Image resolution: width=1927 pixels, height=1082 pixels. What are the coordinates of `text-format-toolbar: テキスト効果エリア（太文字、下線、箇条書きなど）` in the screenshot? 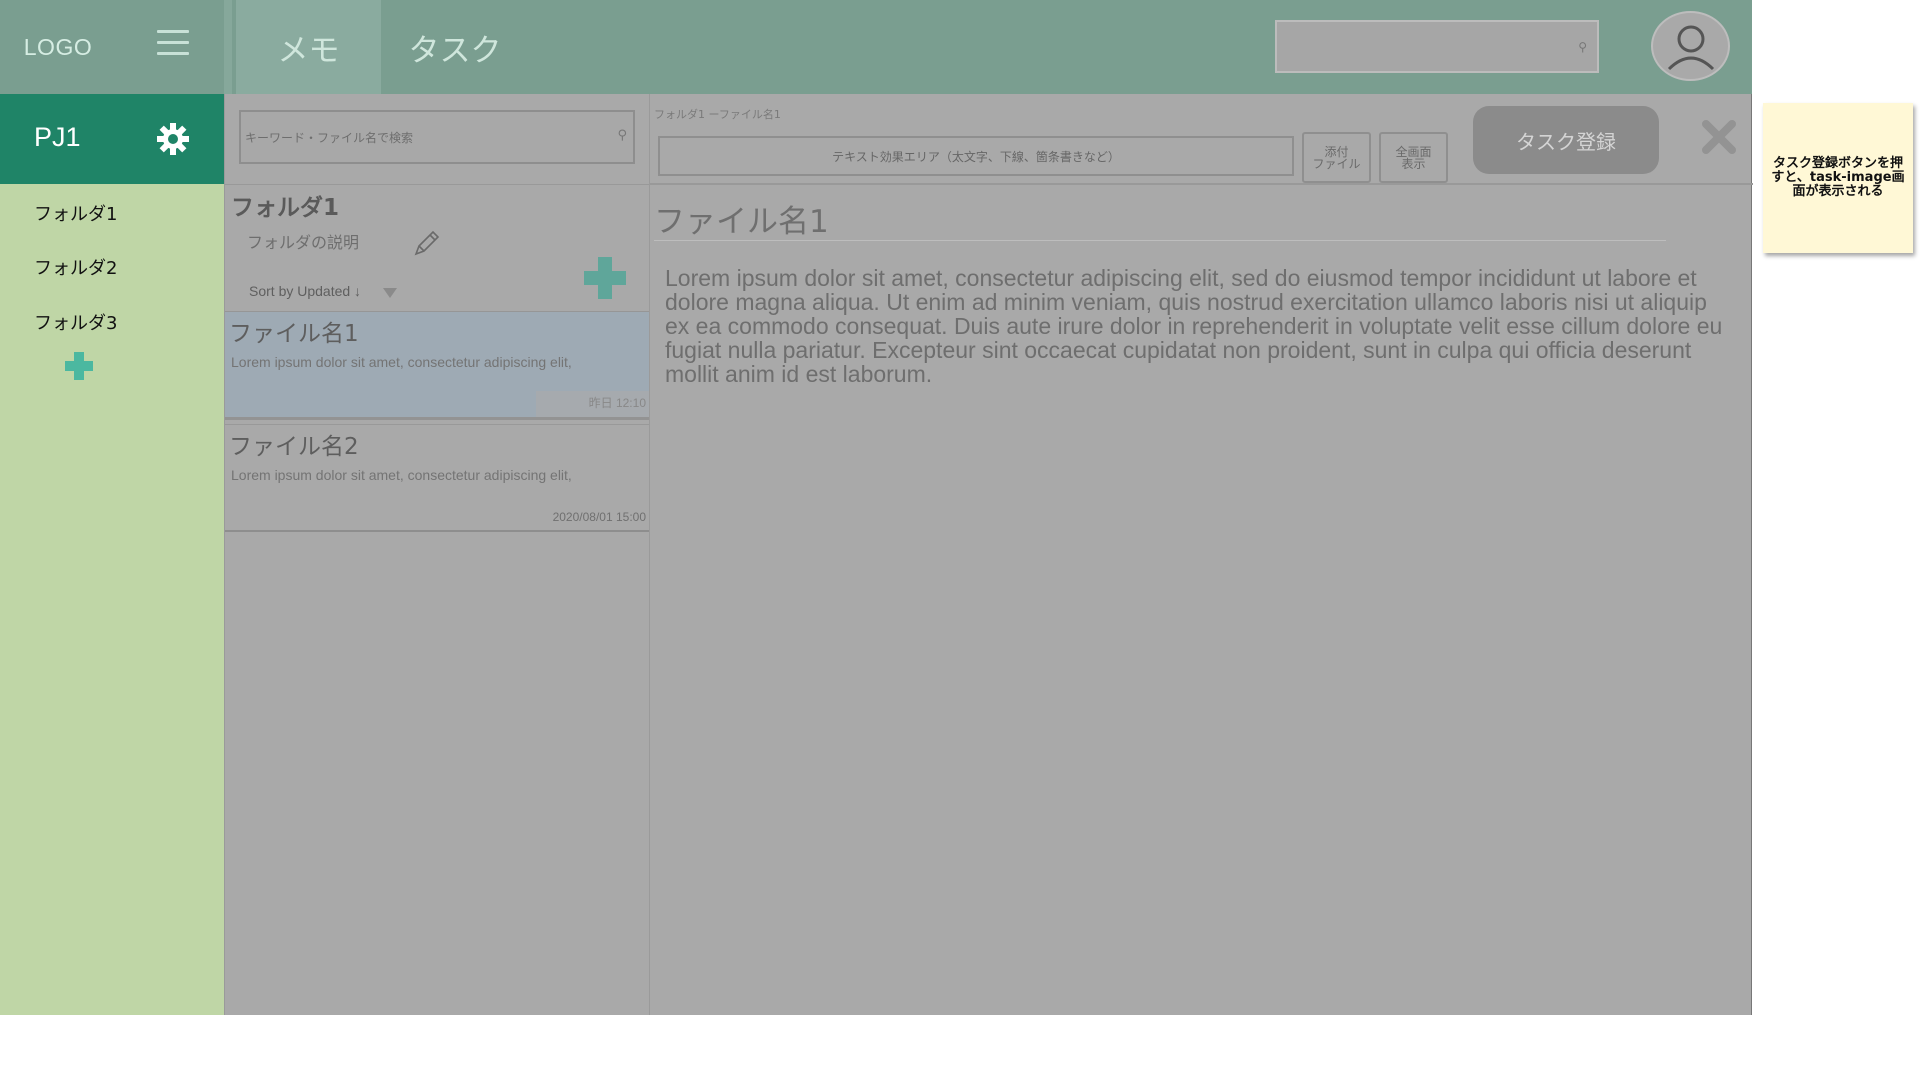 It's located at (976, 156).